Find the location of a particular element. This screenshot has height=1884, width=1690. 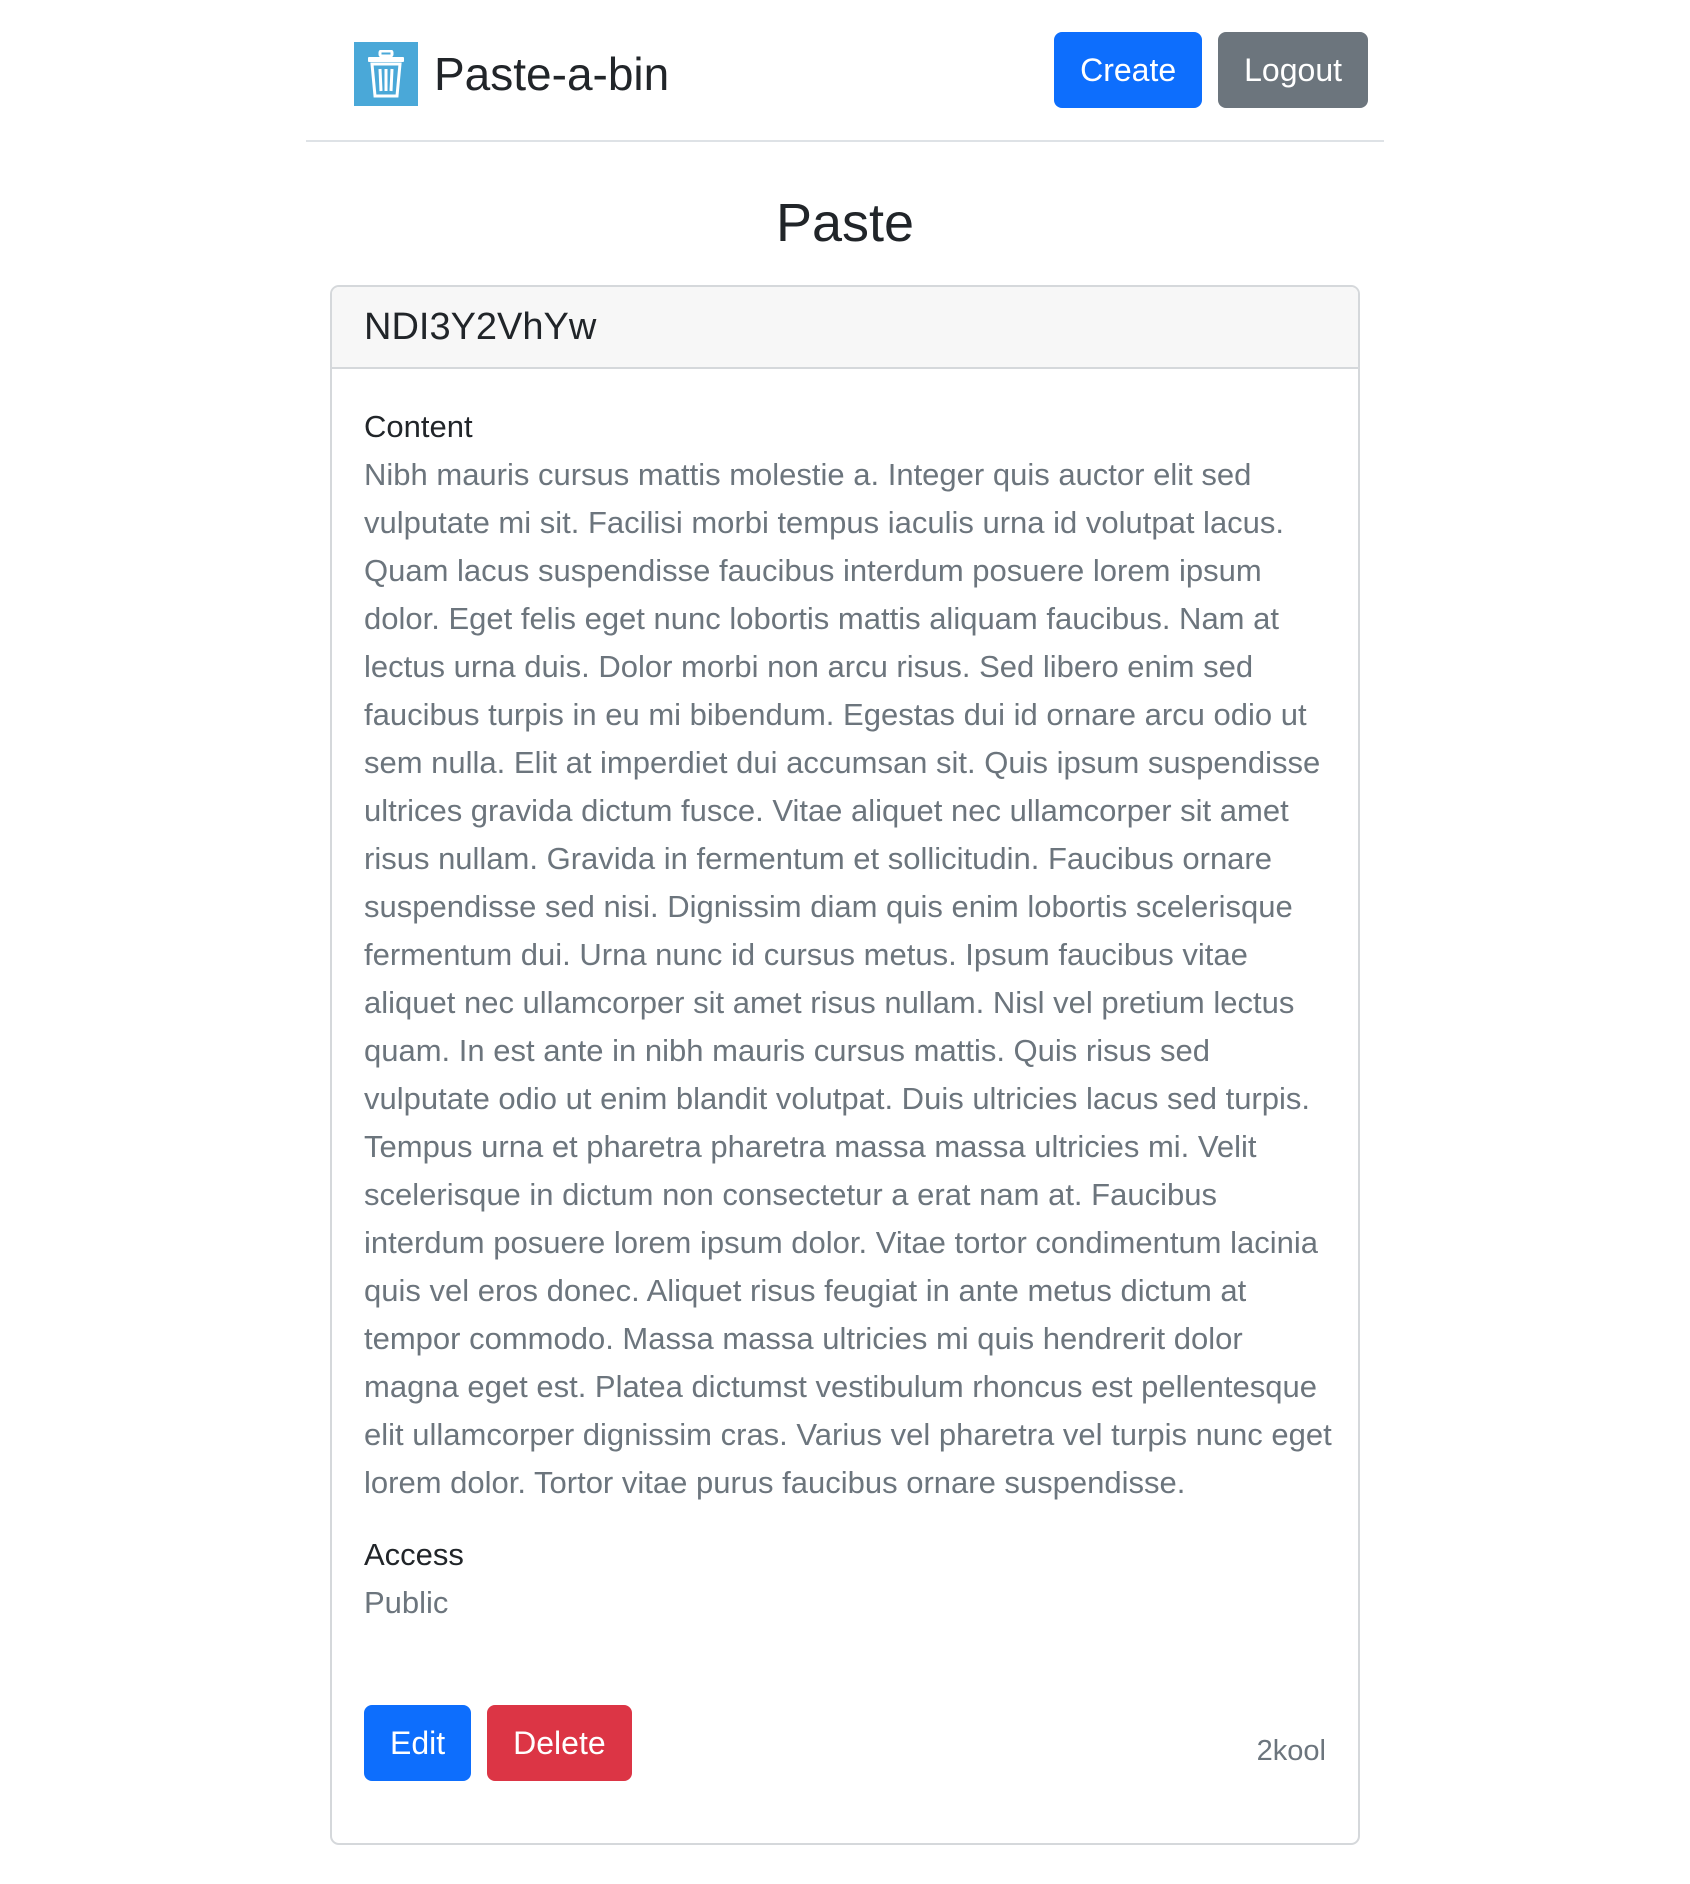

brand-name: Paste-a-bin is located at coordinates (552, 74).